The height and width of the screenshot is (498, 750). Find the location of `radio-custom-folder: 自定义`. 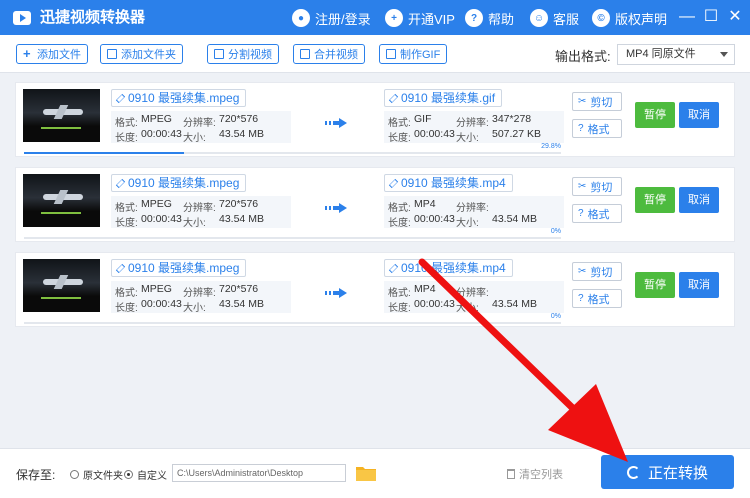

radio-custom-folder: 自定义 is located at coordinates (145, 474).